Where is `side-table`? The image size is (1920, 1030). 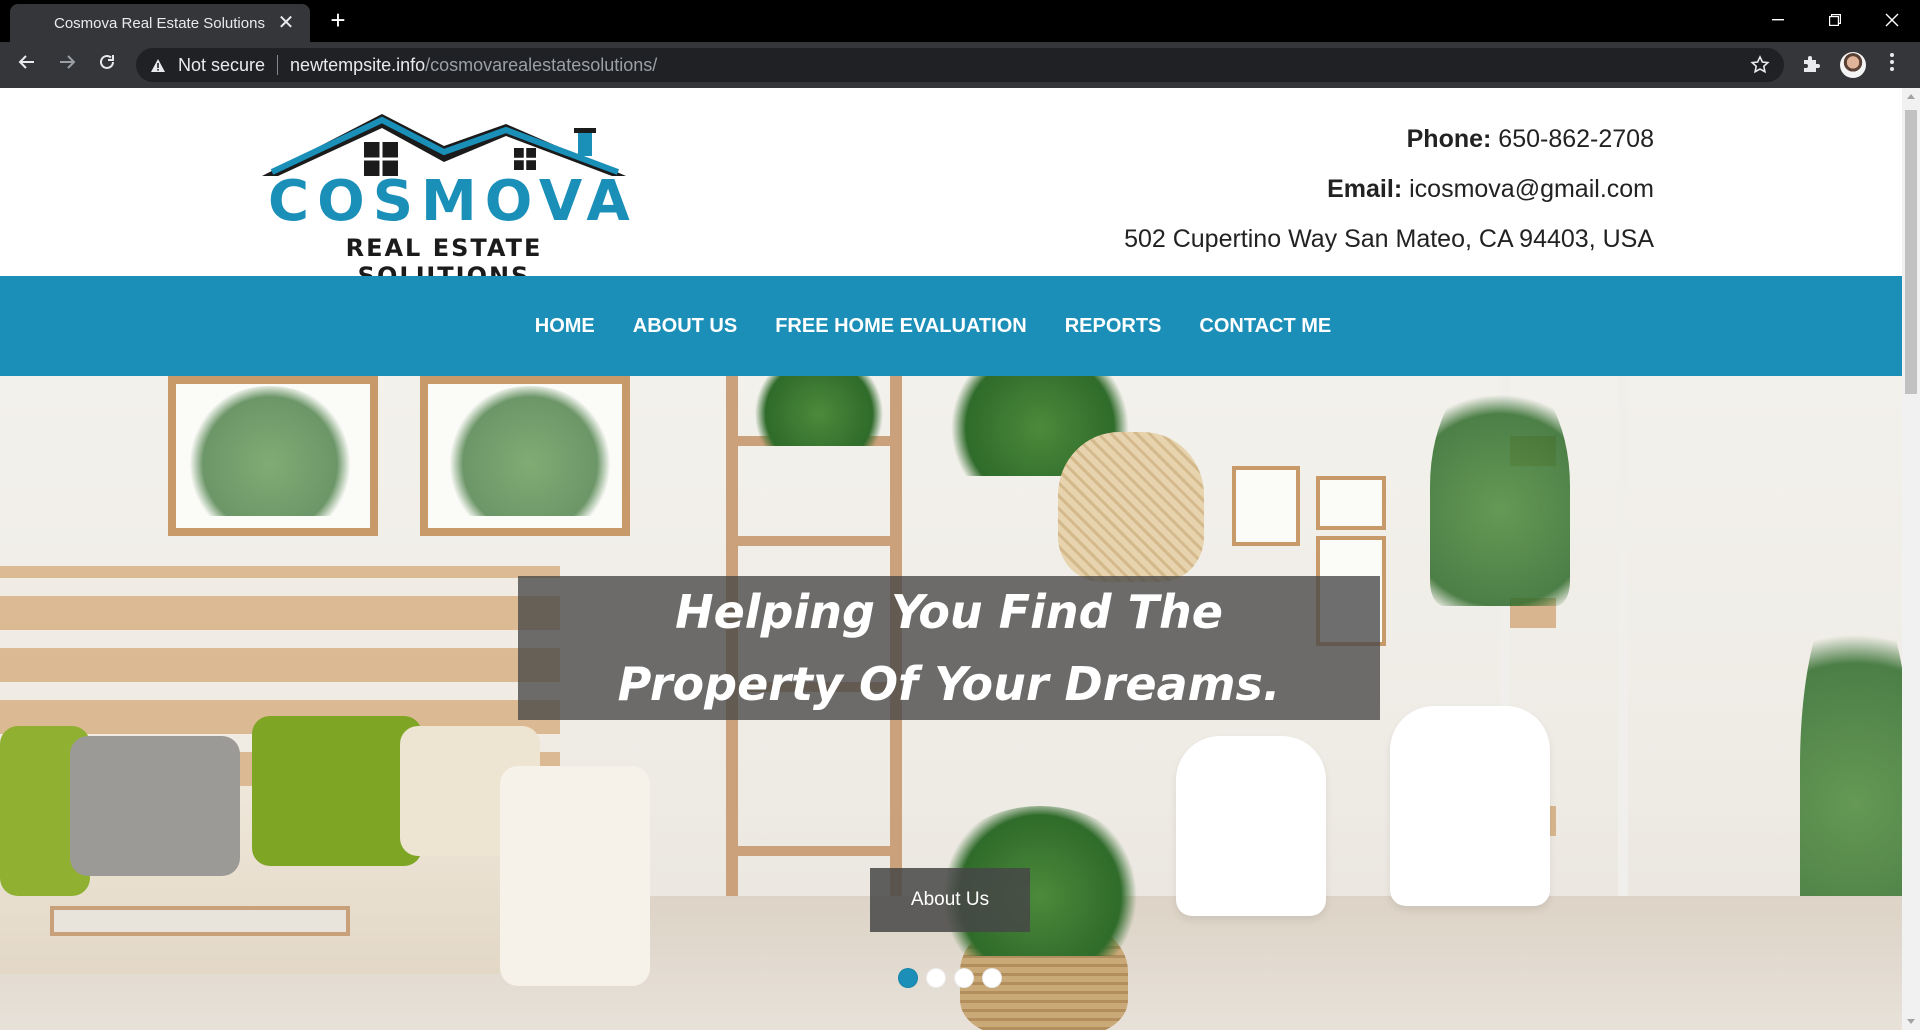
side-table is located at coordinates (200, 921).